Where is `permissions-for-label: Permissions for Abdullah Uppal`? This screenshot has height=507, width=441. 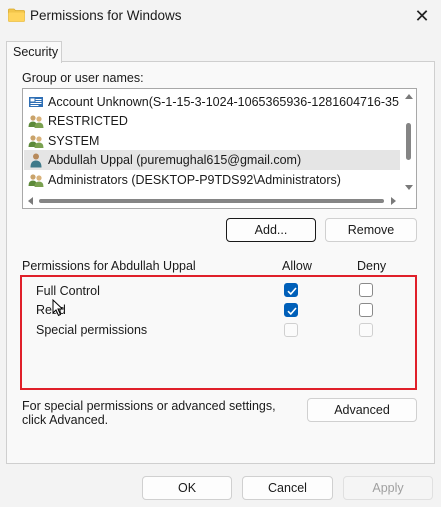 permissions-for-label: Permissions for Abdullah Uppal is located at coordinates (109, 266).